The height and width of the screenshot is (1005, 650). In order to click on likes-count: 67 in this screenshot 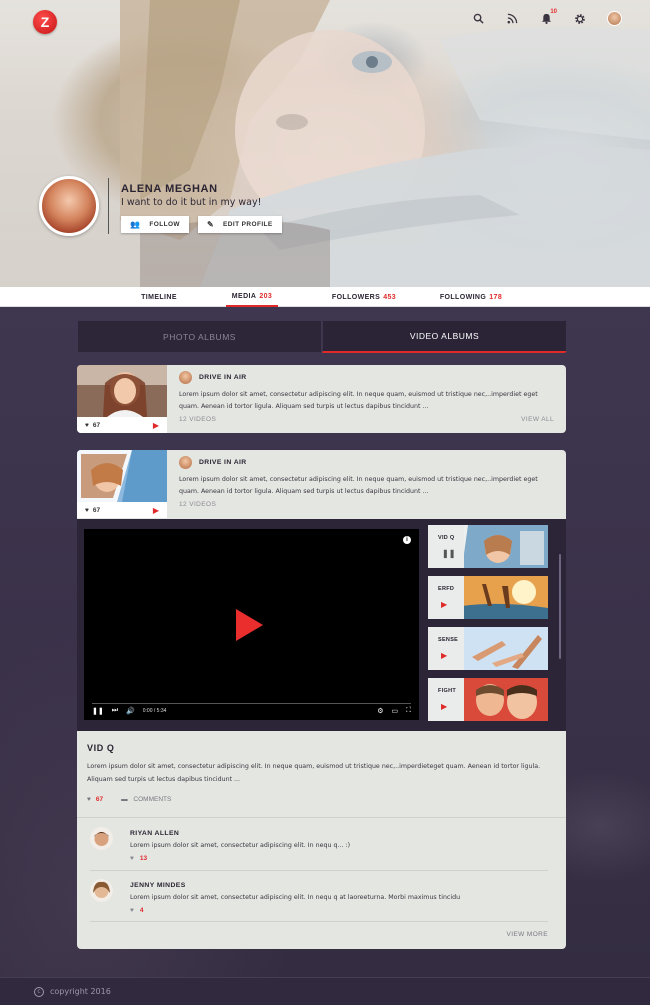, I will do `click(96, 510)`.